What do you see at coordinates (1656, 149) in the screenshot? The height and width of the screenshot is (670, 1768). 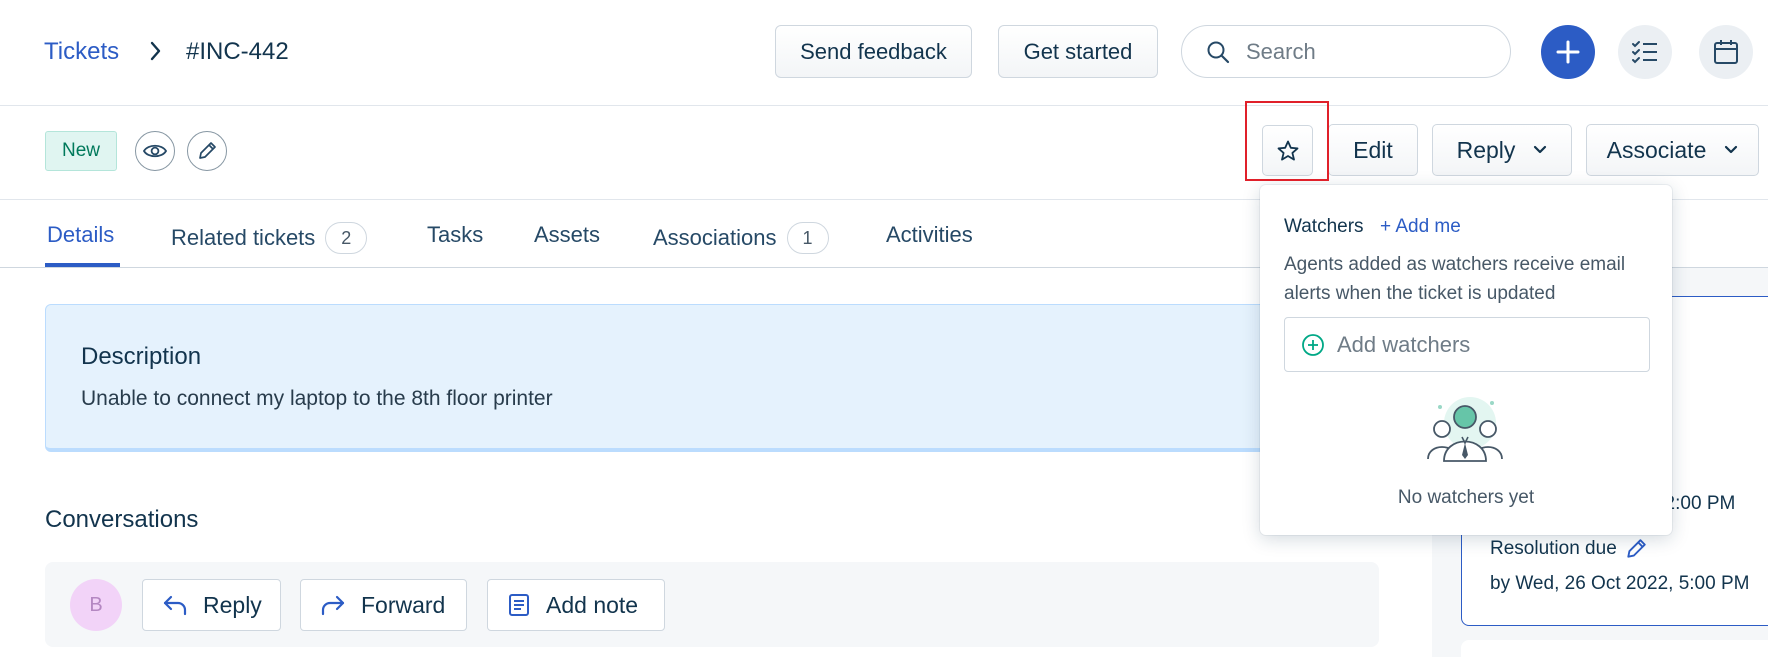 I see `associate-label: Associate` at bounding box center [1656, 149].